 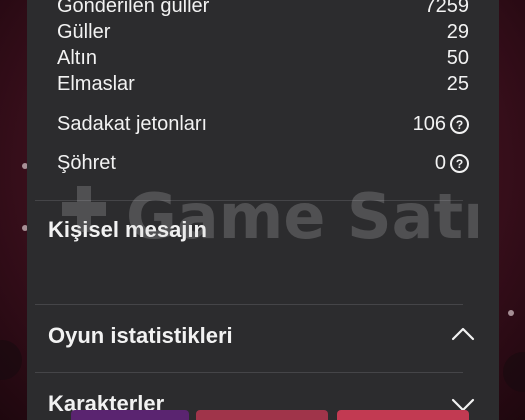 I want to click on stat-label: Elmaslar, so click(x=96, y=84).